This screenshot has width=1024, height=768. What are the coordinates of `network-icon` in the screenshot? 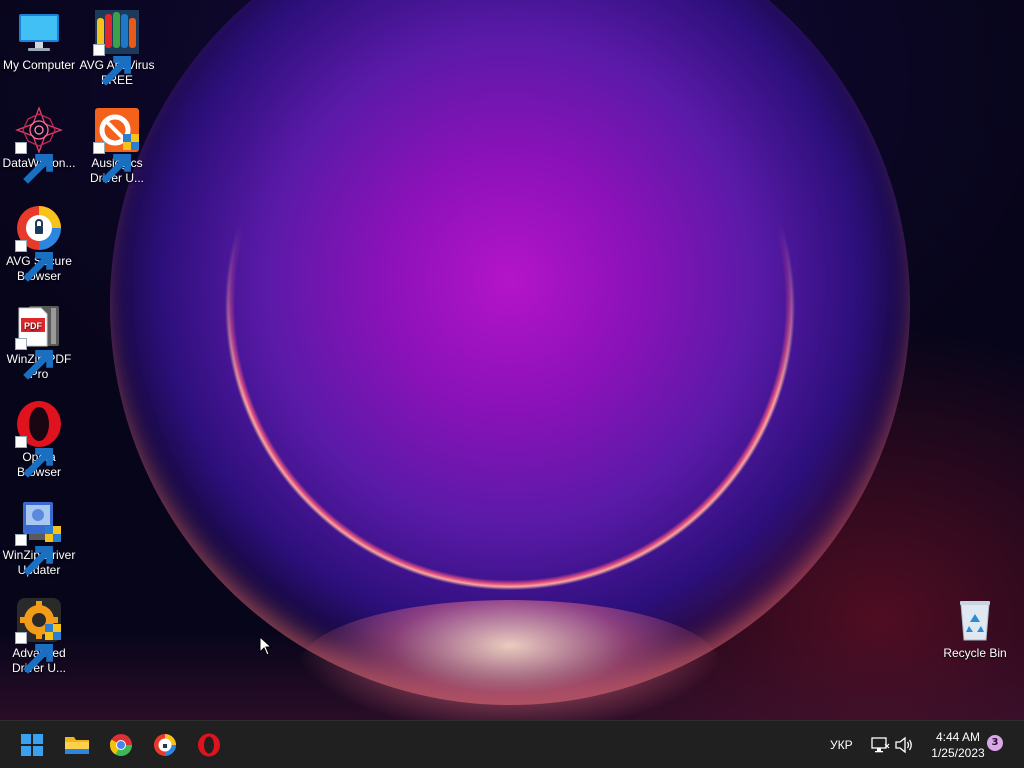 It's located at (880, 745).